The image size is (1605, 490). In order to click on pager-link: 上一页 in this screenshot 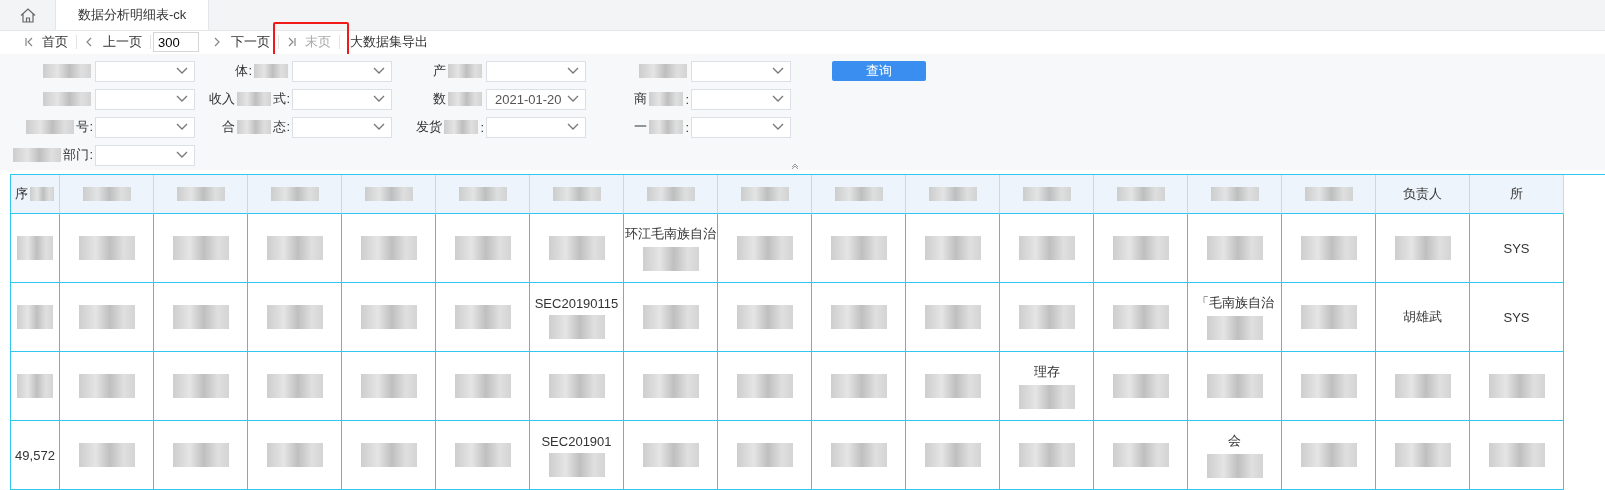, I will do `click(122, 42)`.